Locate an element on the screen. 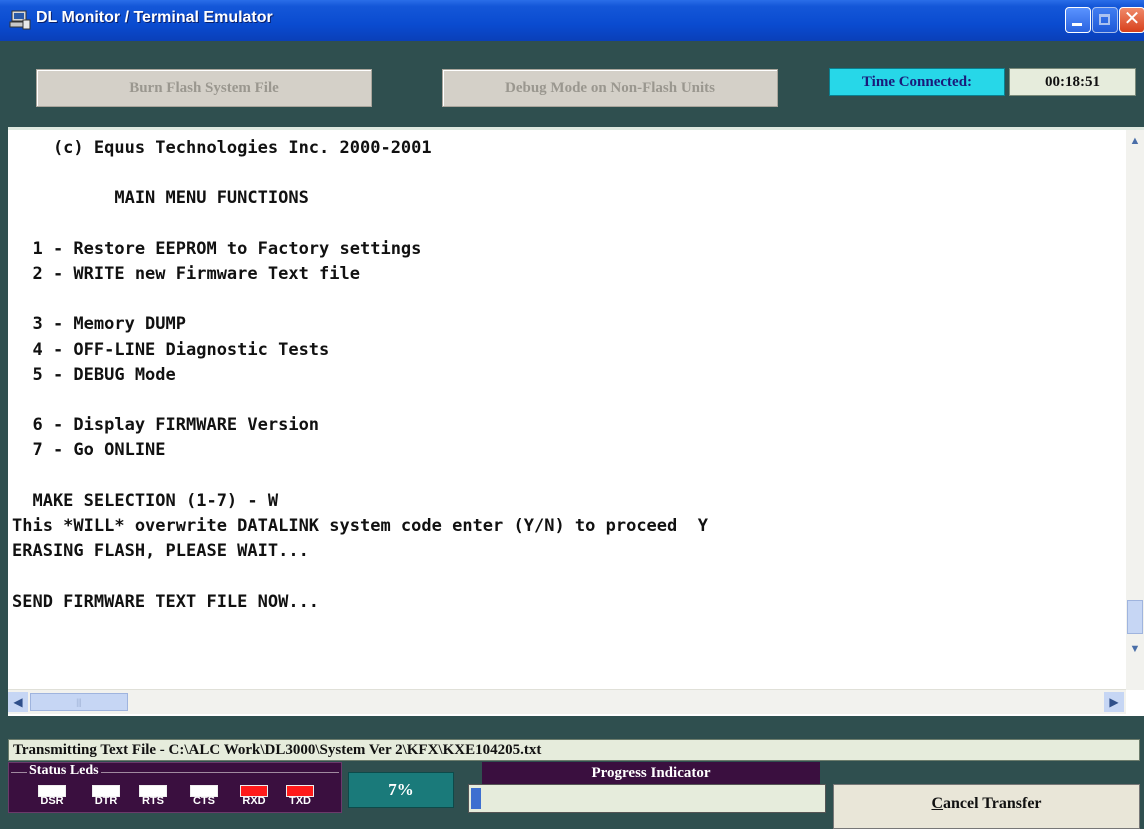 Image resolution: width=1144 pixels, height=829 pixels. maximize-button is located at coordinates (1105, 20).